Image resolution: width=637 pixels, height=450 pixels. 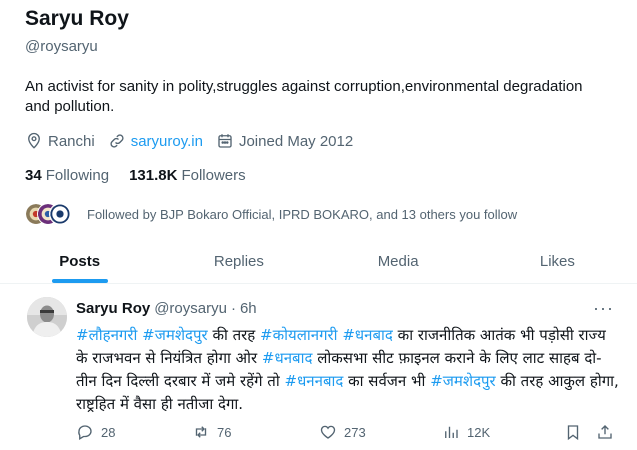 I want to click on profile-handle: @roysaryu, so click(x=61, y=46).